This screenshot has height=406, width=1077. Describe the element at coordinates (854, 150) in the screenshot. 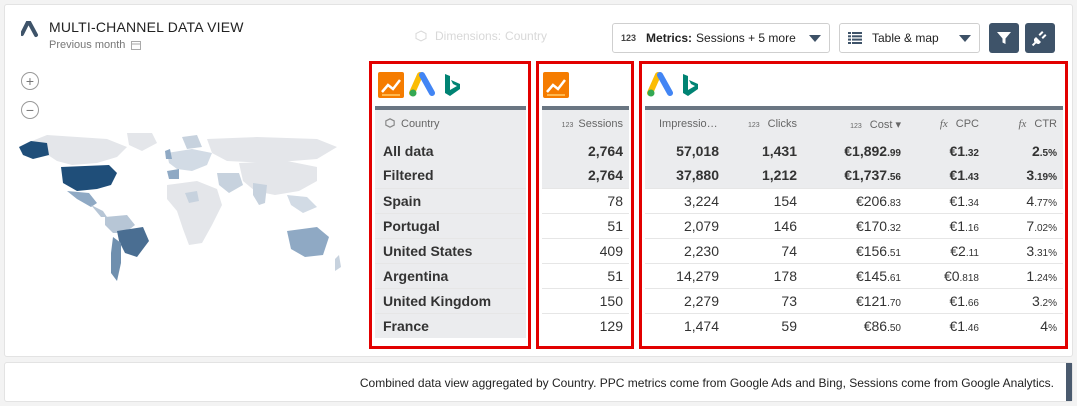

I see `table-row: 57,018 1,431 €1,892.99 €1.32 2.5%` at that location.